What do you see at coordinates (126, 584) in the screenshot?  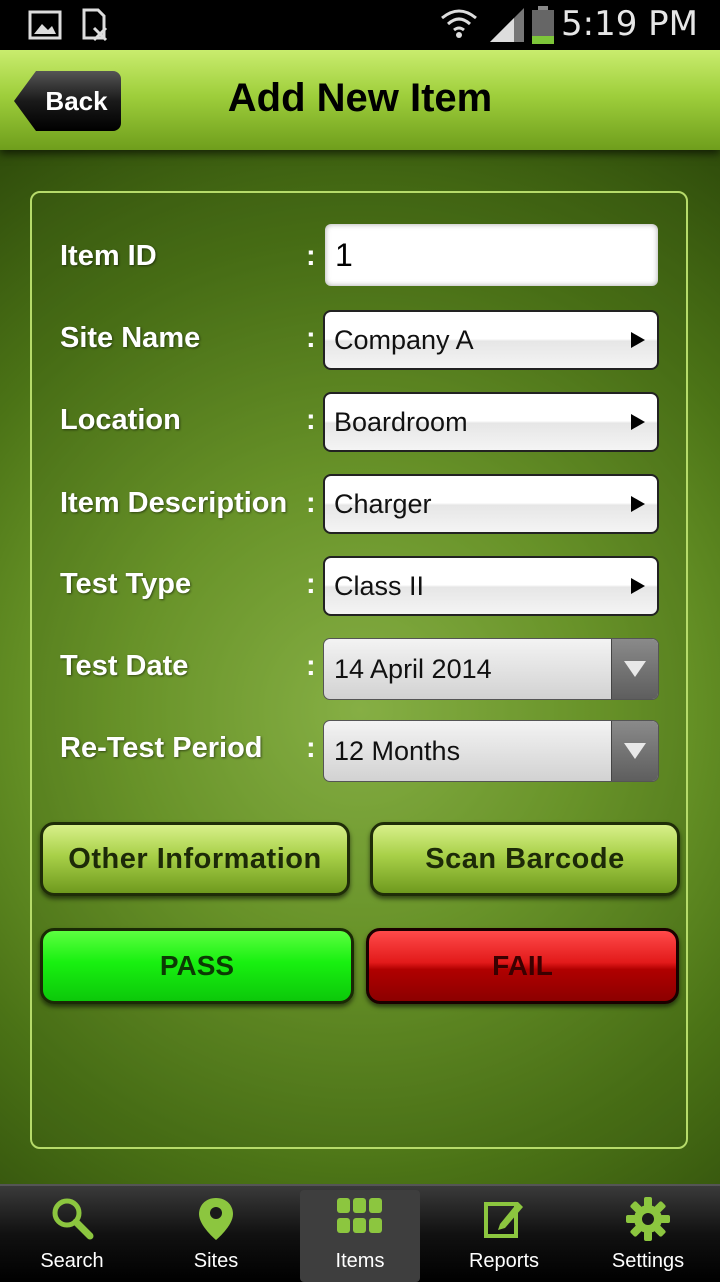 I see `test-type-label: Test Type` at bounding box center [126, 584].